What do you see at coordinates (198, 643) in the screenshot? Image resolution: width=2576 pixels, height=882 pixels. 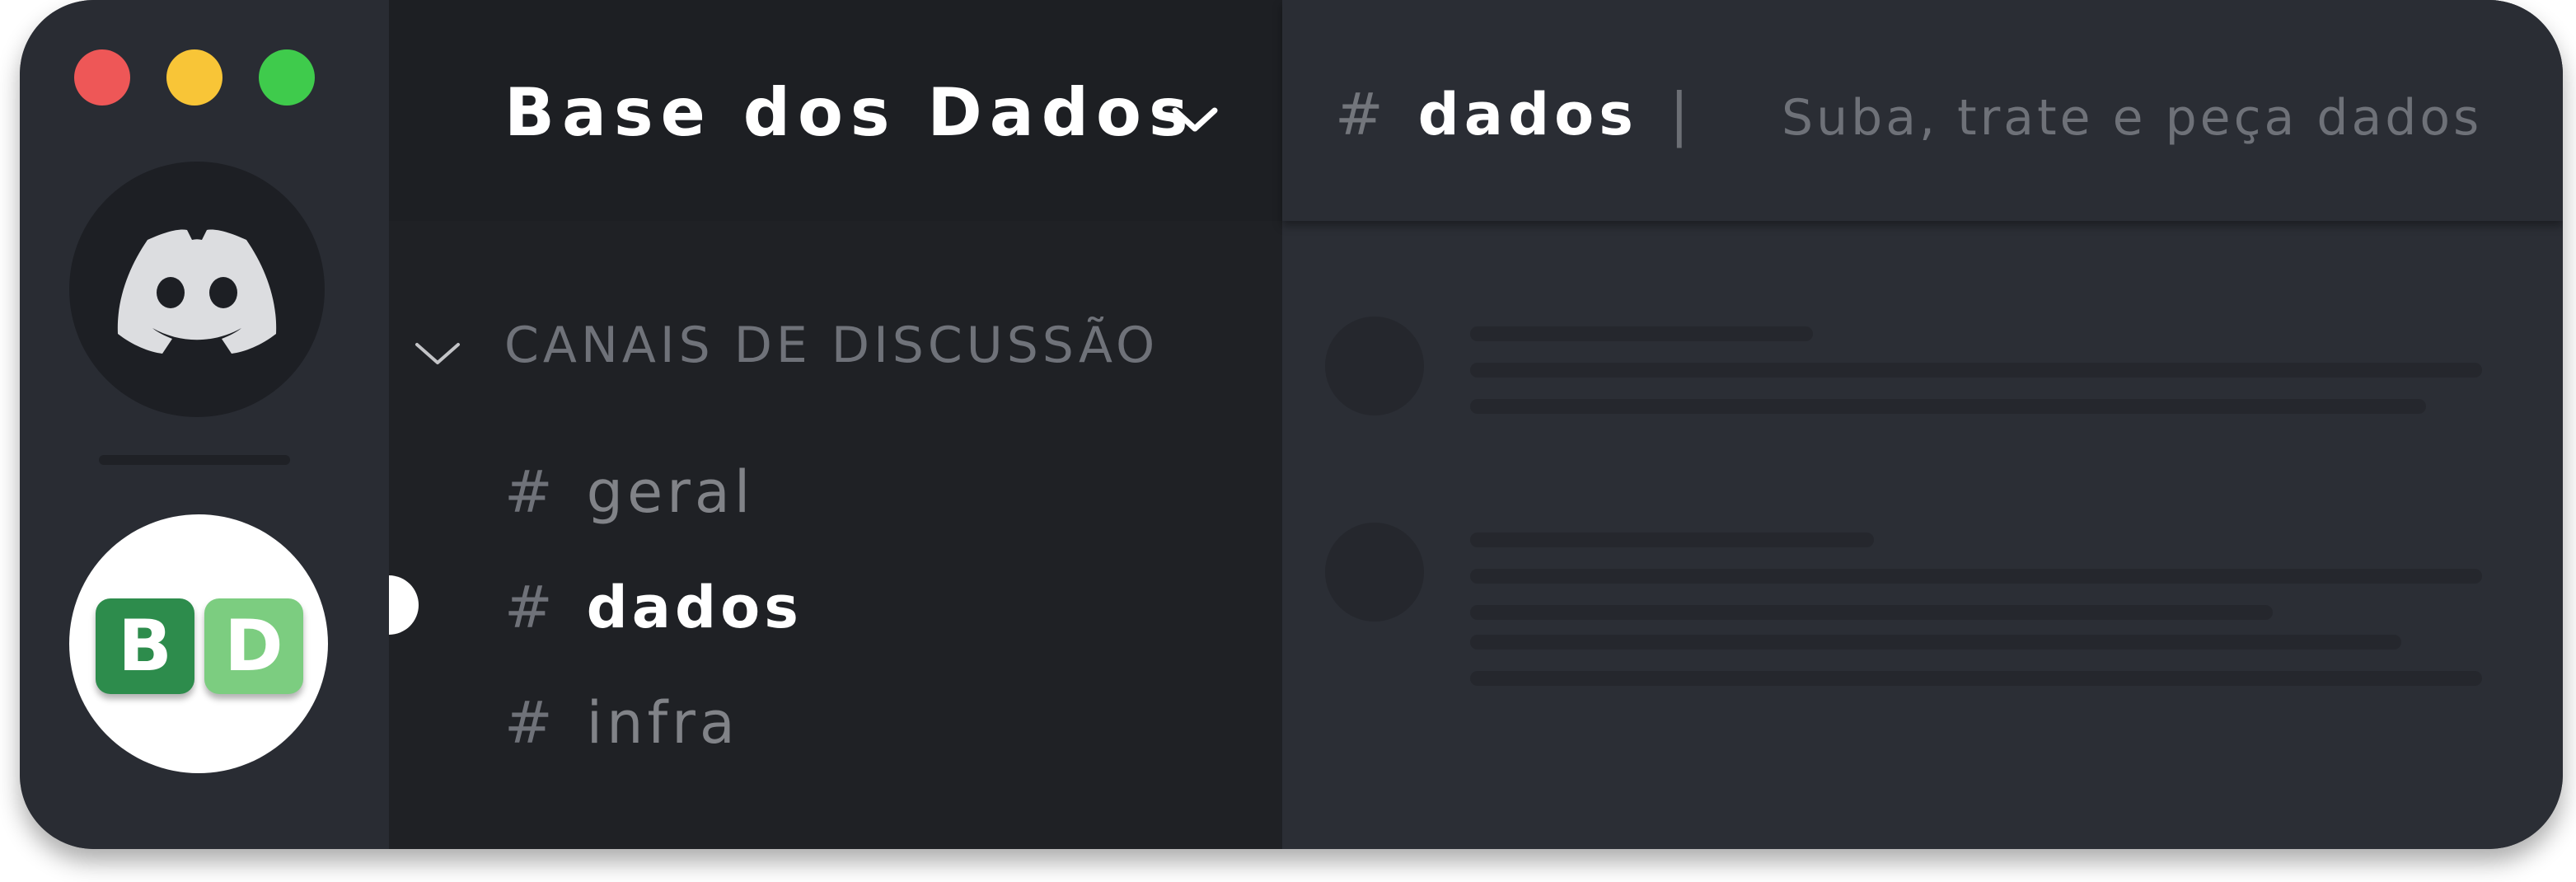 I see `server-icon-bd: B D` at bounding box center [198, 643].